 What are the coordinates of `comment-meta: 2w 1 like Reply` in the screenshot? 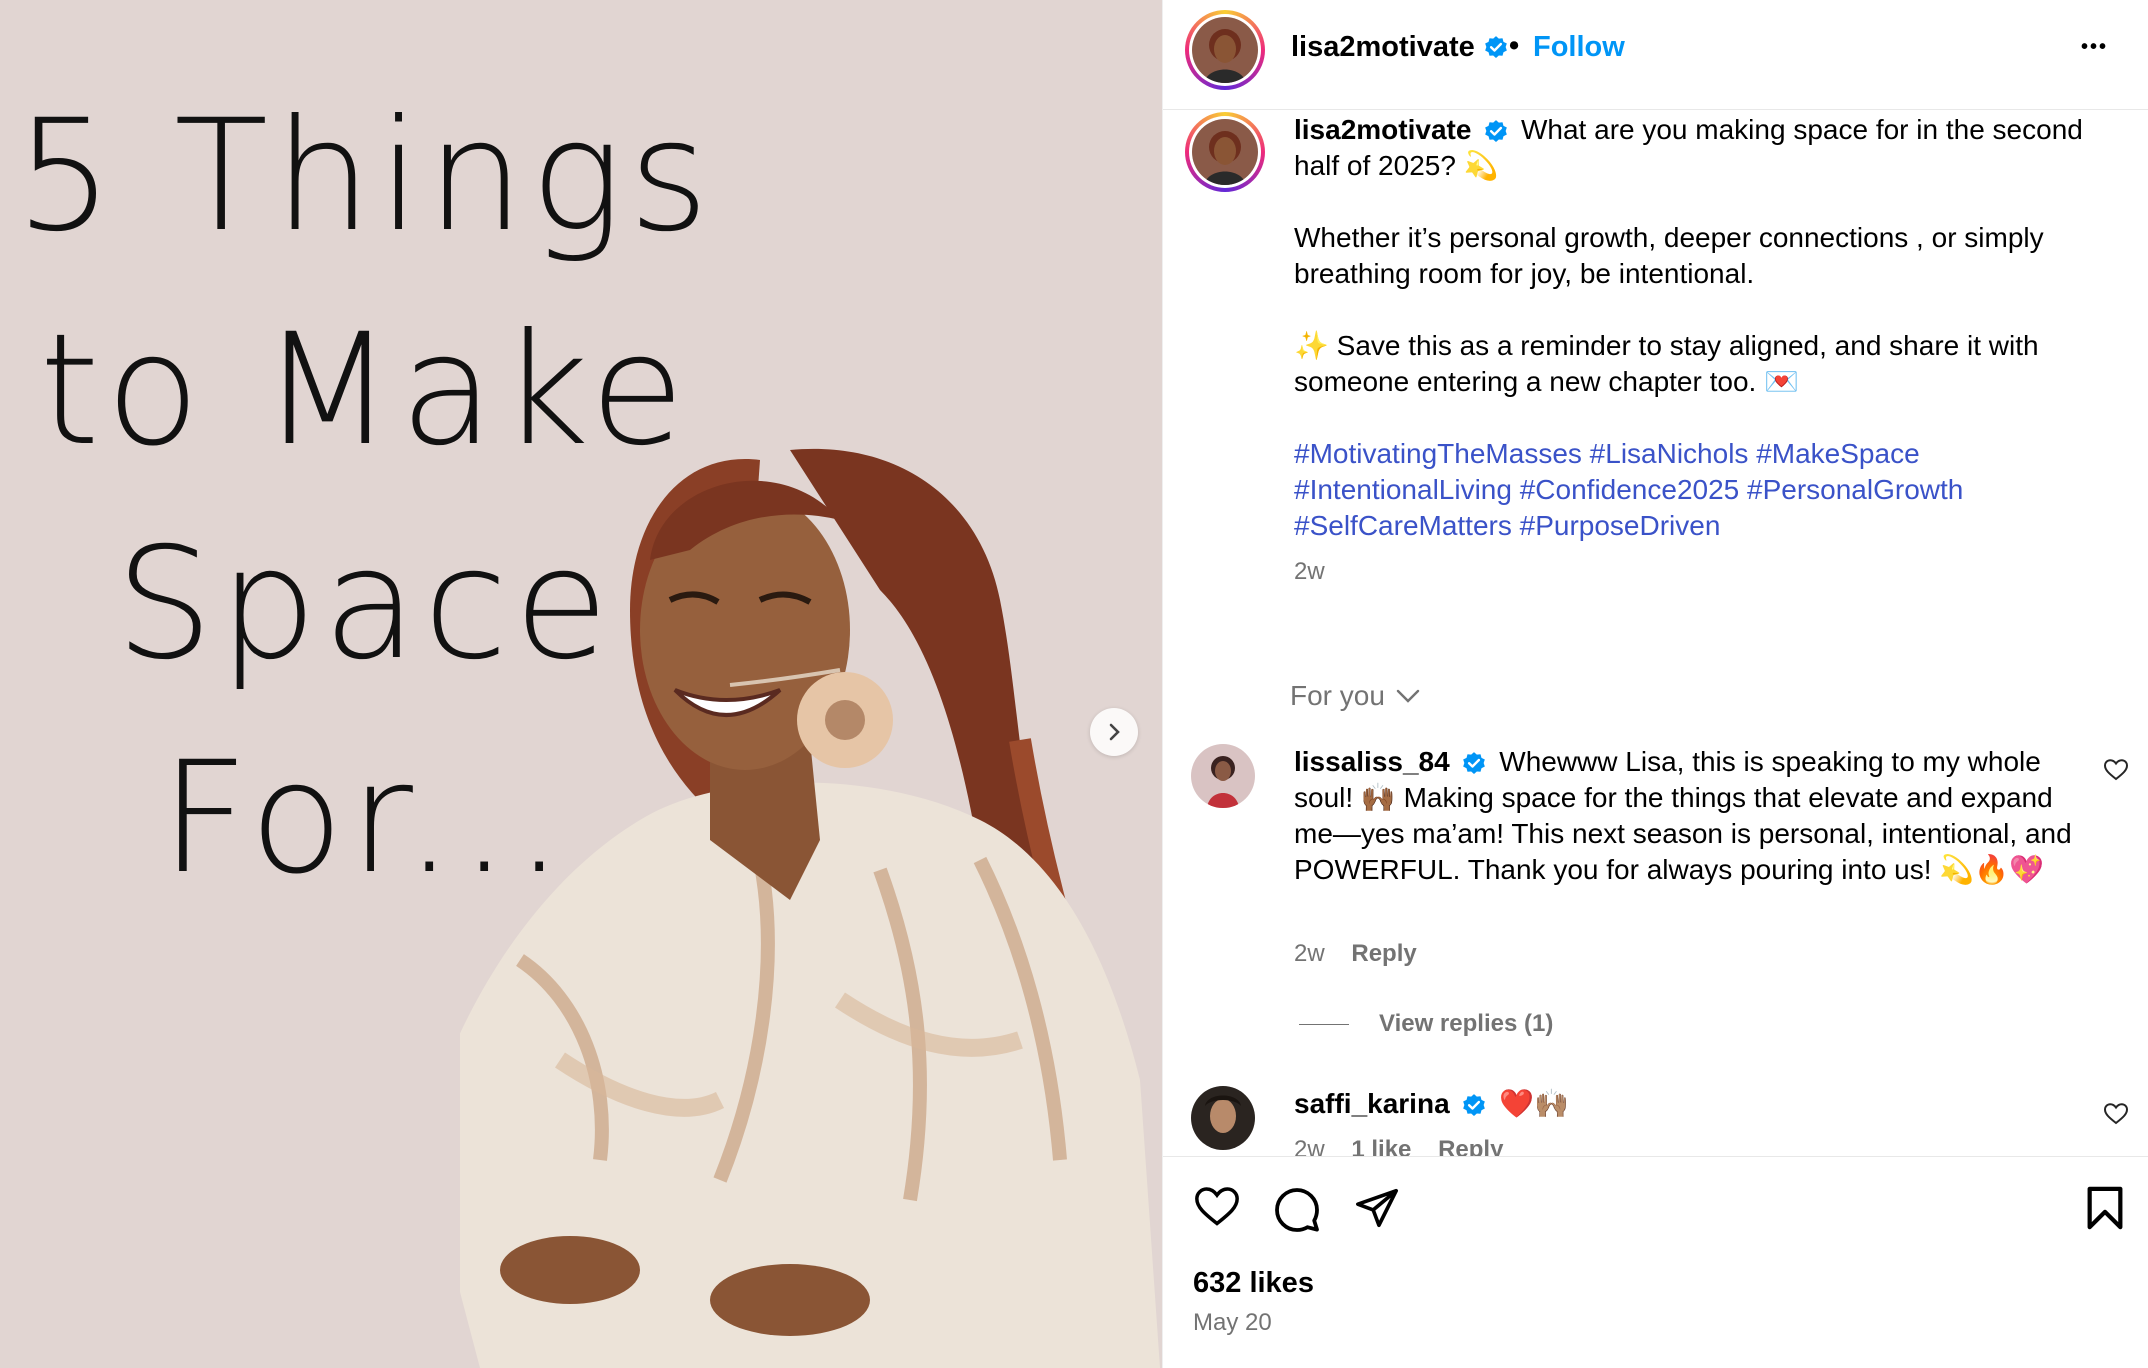 It's located at (1398, 1146).